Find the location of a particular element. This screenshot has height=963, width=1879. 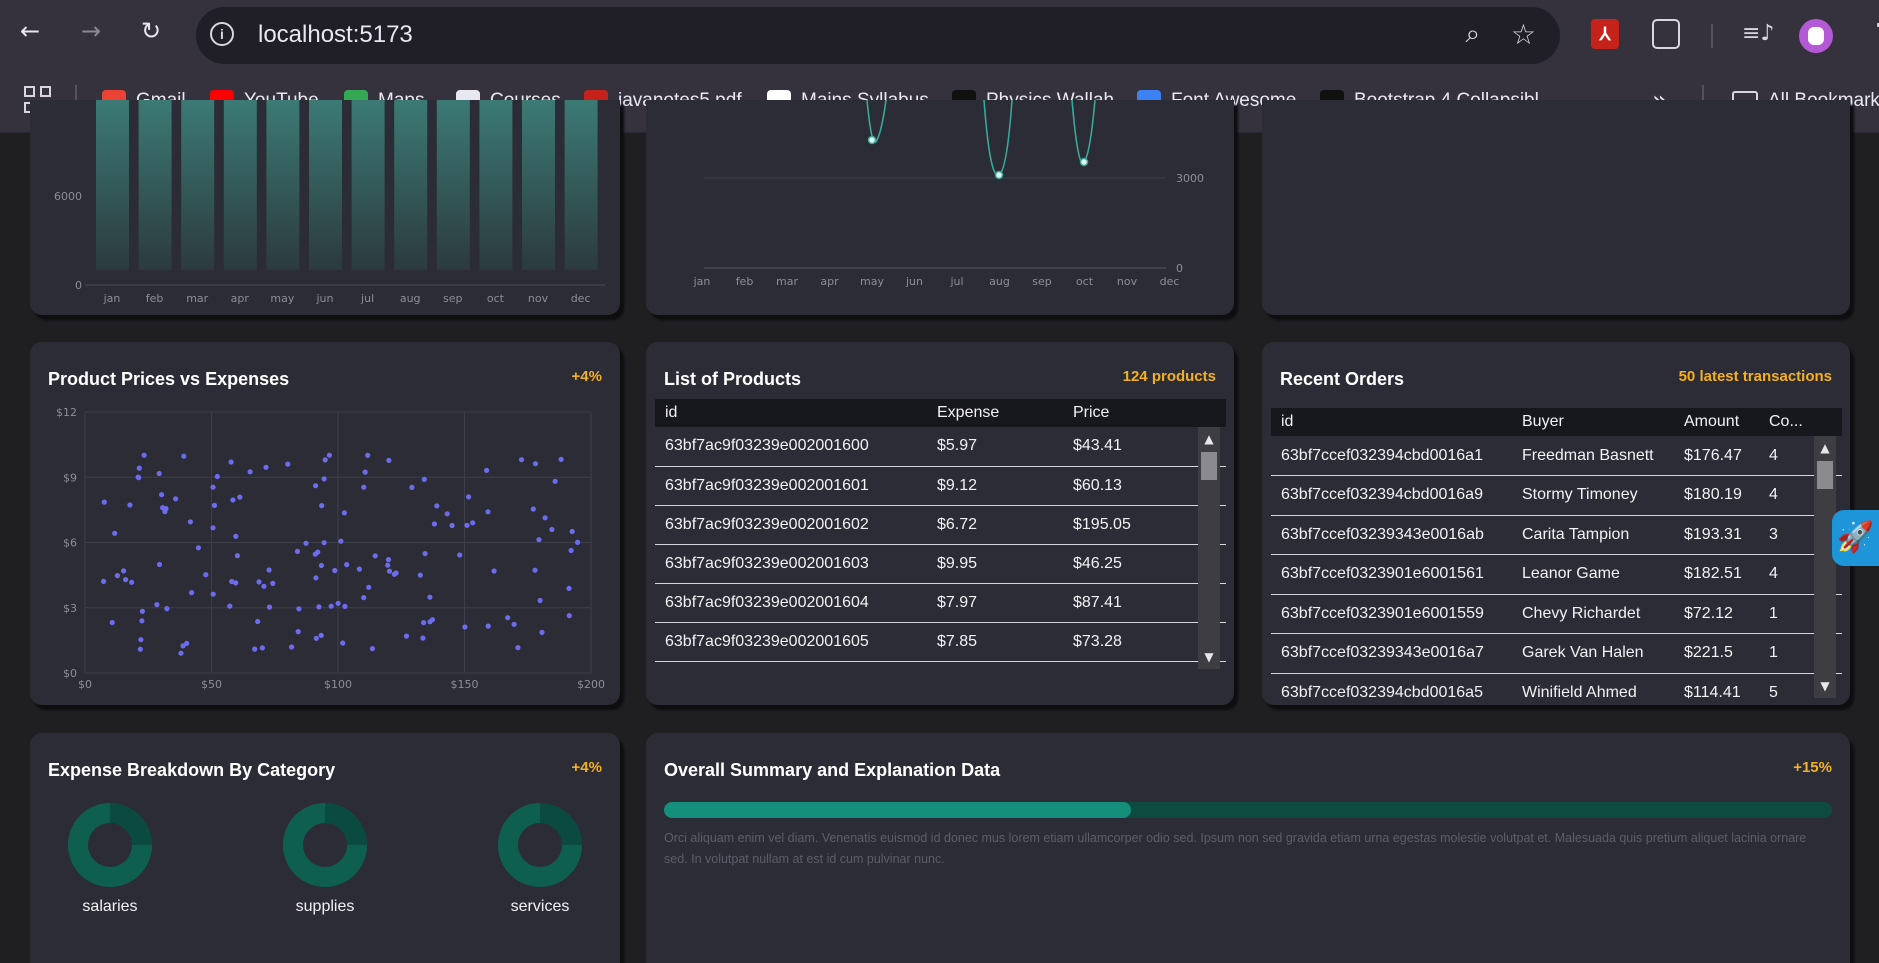

reload-icon: ↻ is located at coordinates (151, 31).